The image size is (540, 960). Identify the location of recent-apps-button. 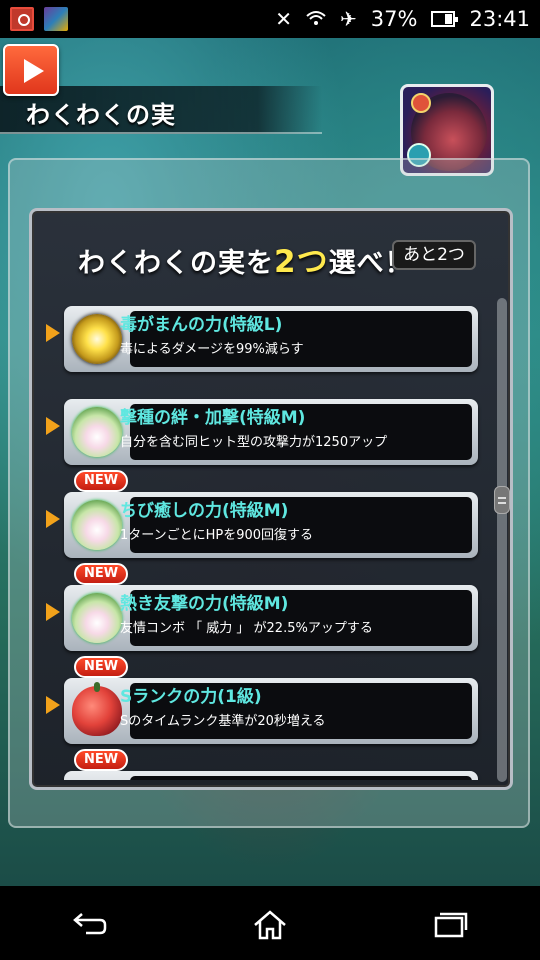
(450, 923).